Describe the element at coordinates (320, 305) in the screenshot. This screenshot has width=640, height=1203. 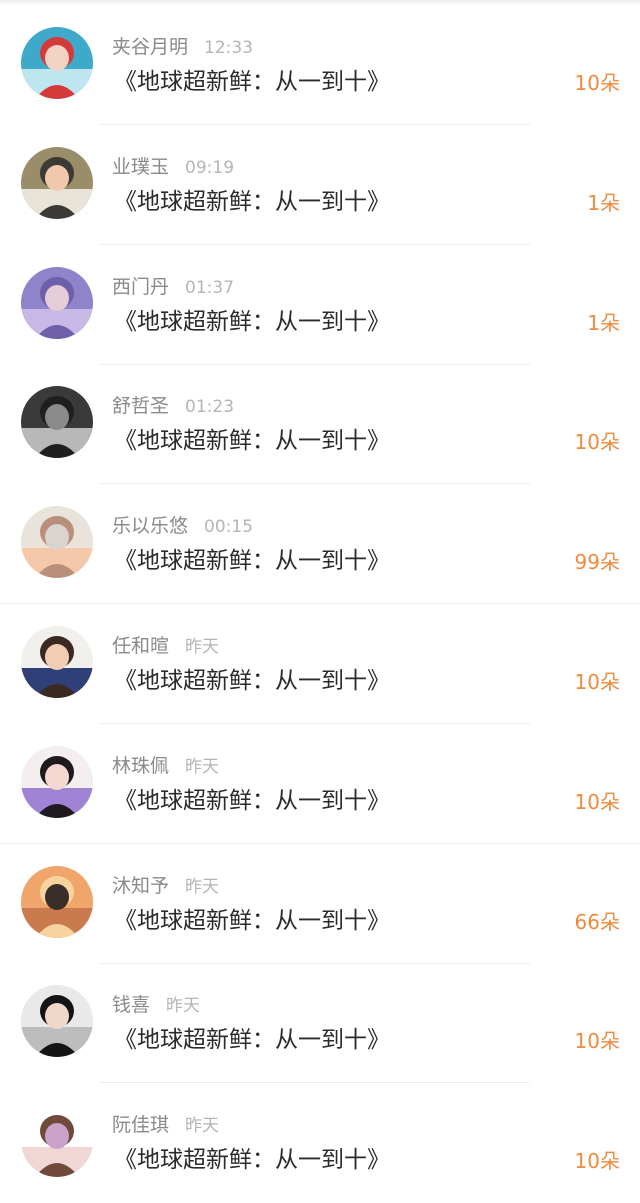
I see `list-item: 西门丹 01:37 《地球超新鲜：从一到十》 1朵` at that location.